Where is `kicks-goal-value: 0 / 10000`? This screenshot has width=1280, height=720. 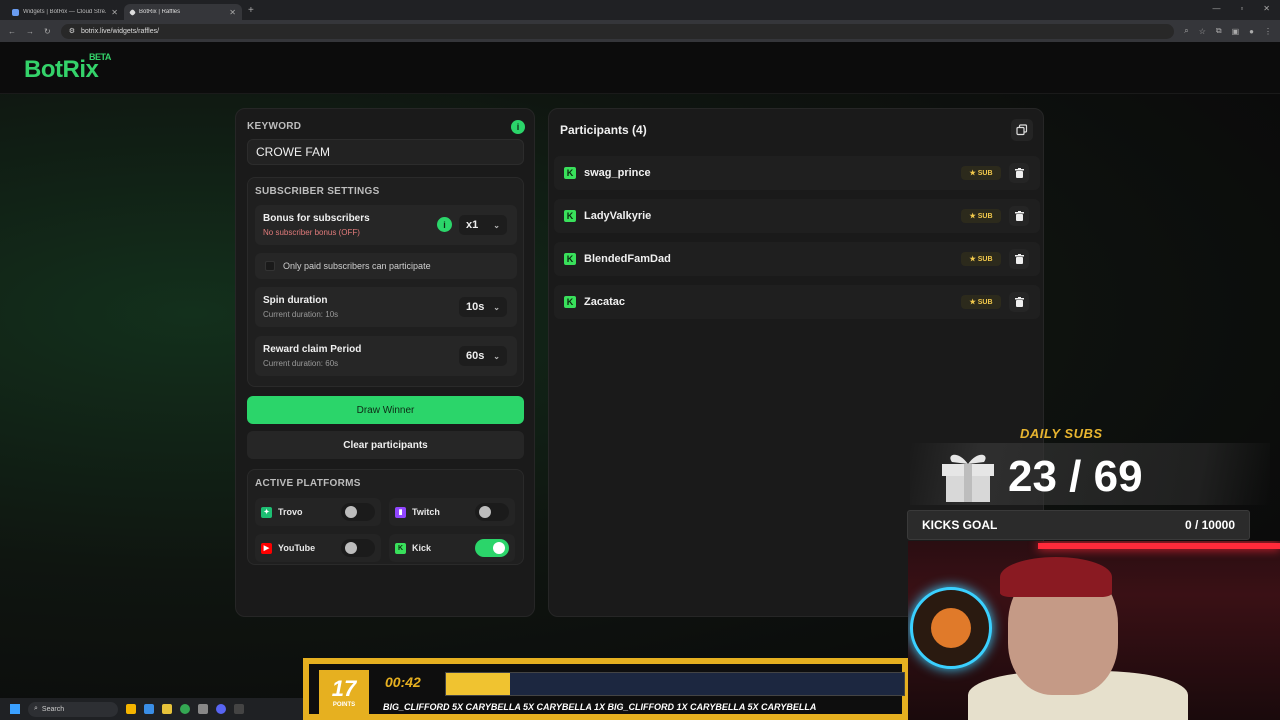
kicks-goal-value: 0 / 10000 is located at coordinates (1209, 525).